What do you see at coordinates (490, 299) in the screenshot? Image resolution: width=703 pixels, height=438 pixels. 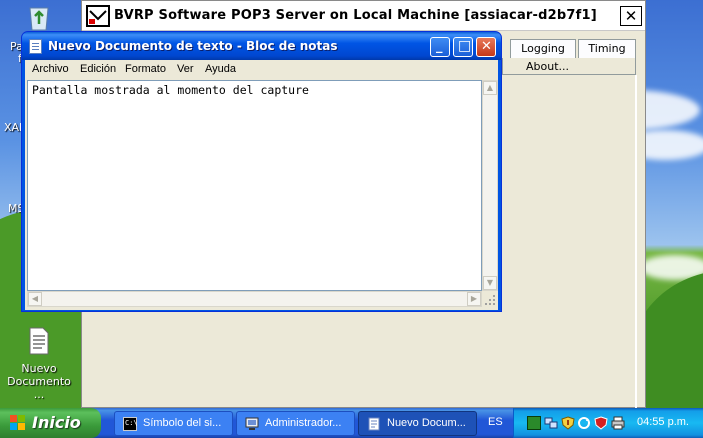 I see `resize-grip-icon` at bounding box center [490, 299].